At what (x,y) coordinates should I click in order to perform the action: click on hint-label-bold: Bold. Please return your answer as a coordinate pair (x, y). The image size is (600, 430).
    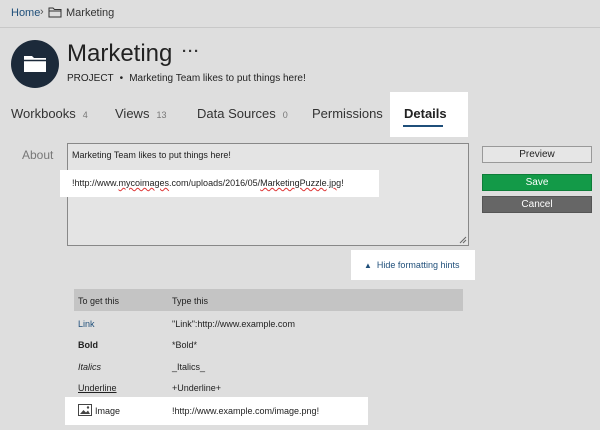
    Looking at the image, I should click on (88, 345).